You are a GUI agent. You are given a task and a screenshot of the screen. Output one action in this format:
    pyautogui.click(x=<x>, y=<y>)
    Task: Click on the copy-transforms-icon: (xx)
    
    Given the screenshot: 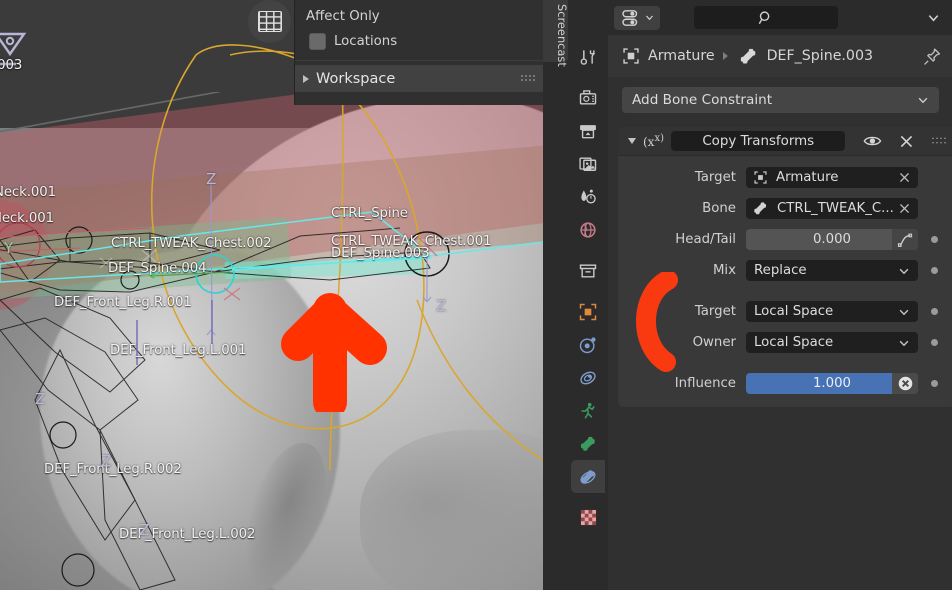 What is the action you would take?
    pyautogui.click(x=653, y=141)
    